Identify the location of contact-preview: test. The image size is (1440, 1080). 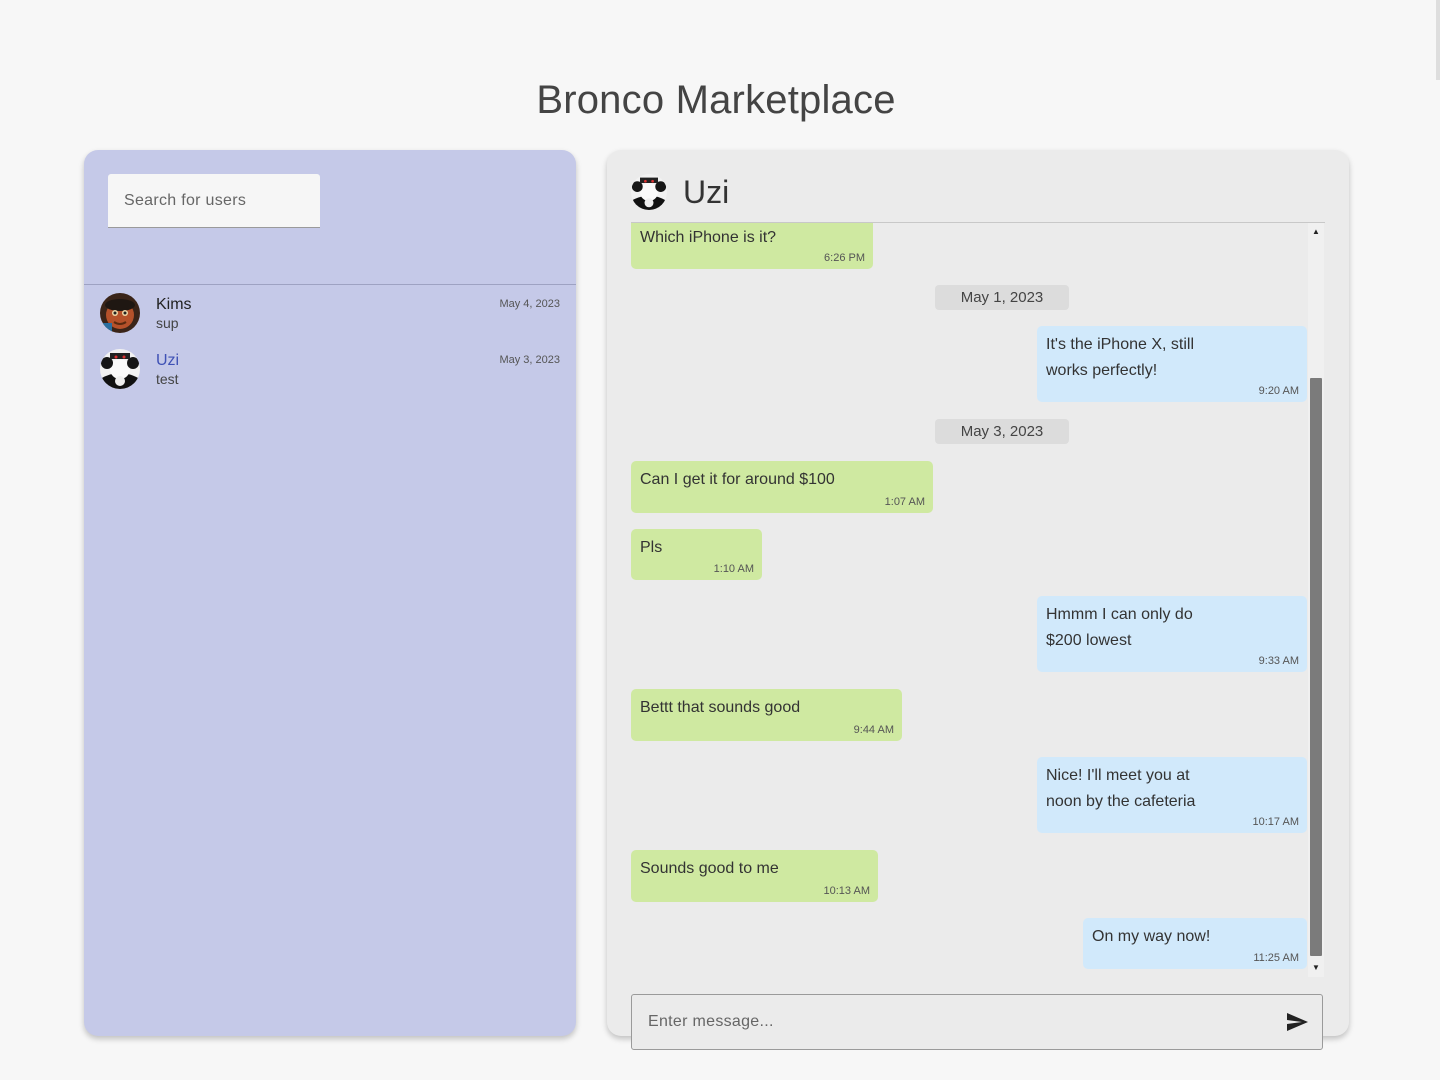
(167, 379).